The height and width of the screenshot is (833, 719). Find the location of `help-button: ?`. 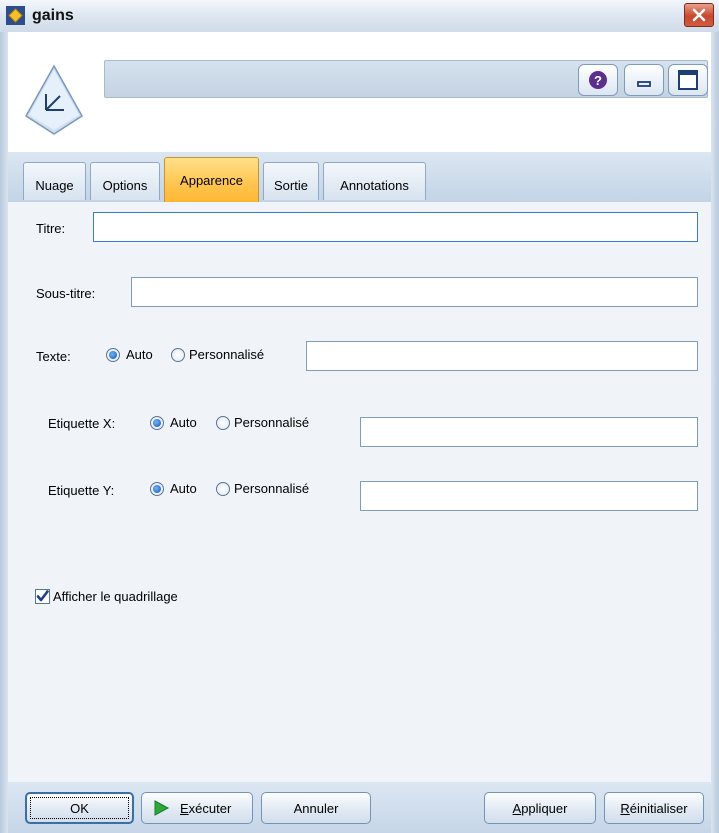

help-button: ? is located at coordinates (598, 80).